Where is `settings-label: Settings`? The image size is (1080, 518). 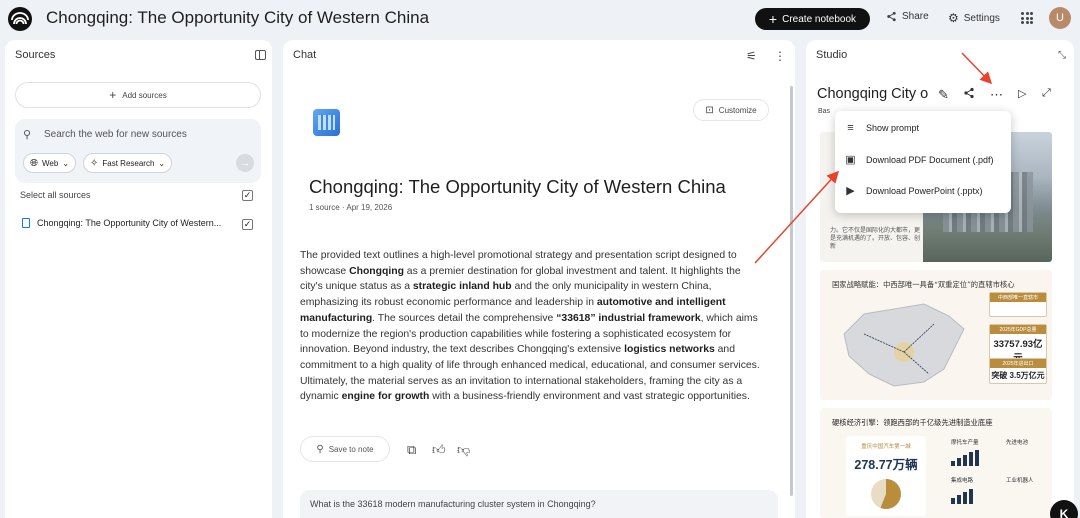
settings-label: Settings is located at coordinates (981, 18).